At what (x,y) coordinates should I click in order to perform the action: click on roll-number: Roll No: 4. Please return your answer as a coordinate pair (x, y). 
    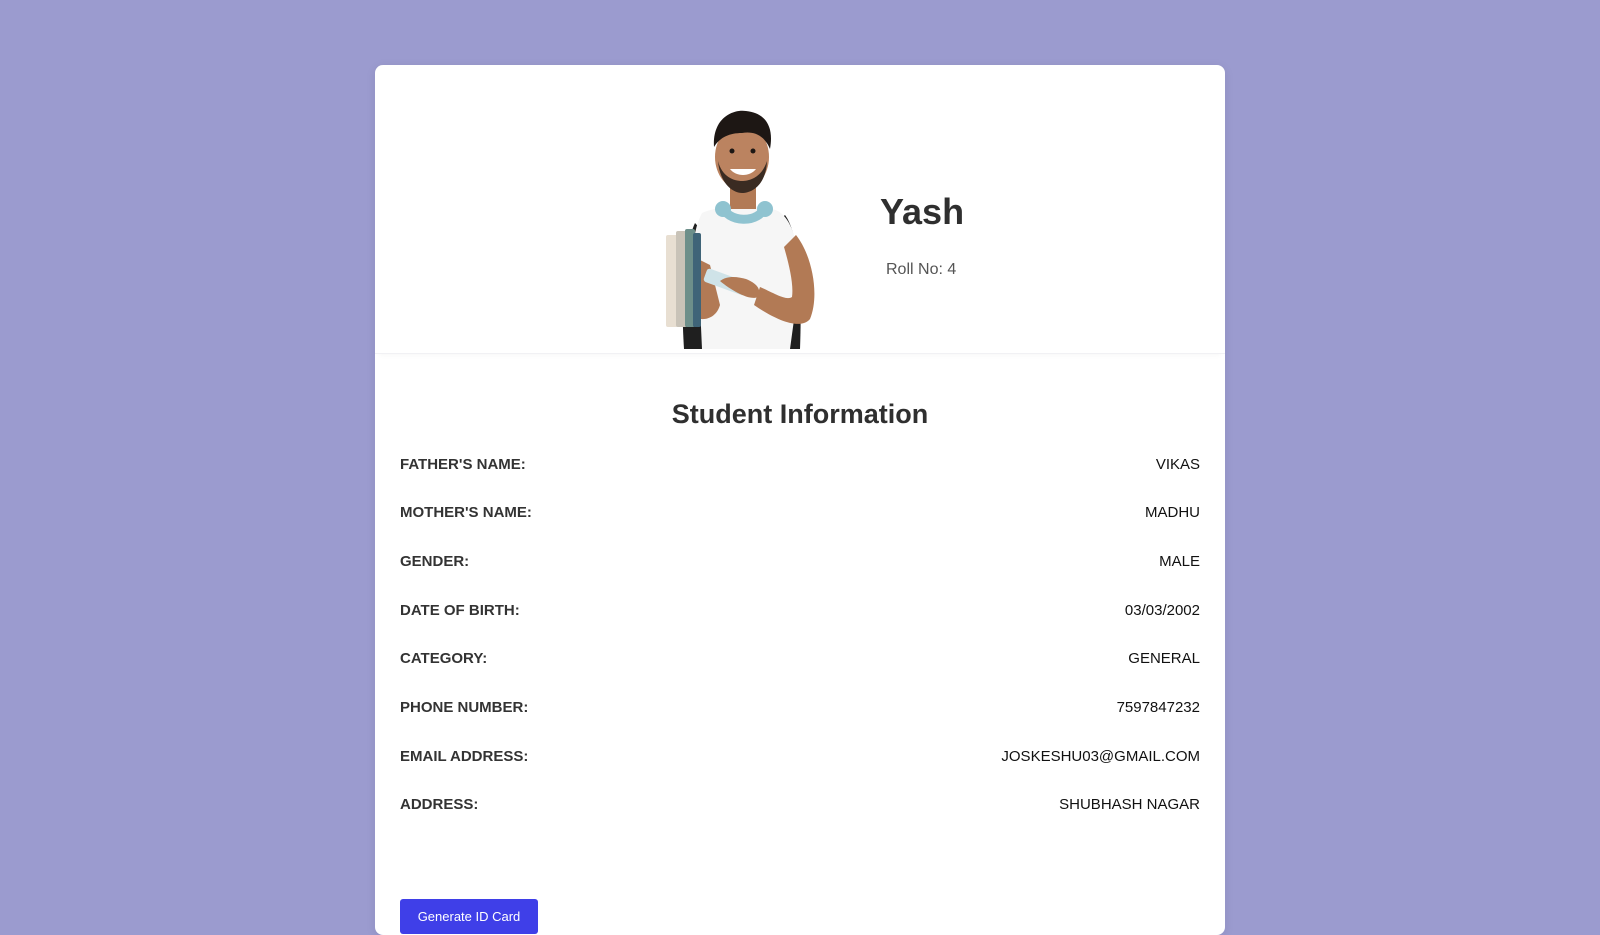
    Looking at the image, I should click on (921, 270).